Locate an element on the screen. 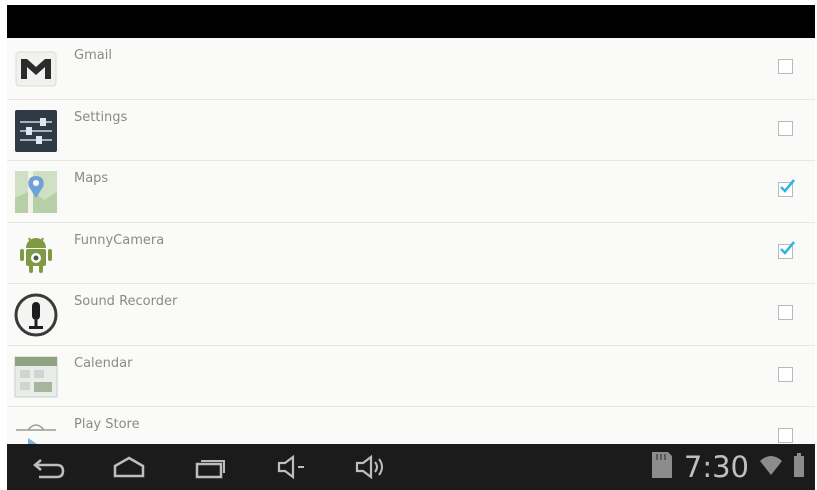  app-label: Play Store is located at coordinates (107, 424).